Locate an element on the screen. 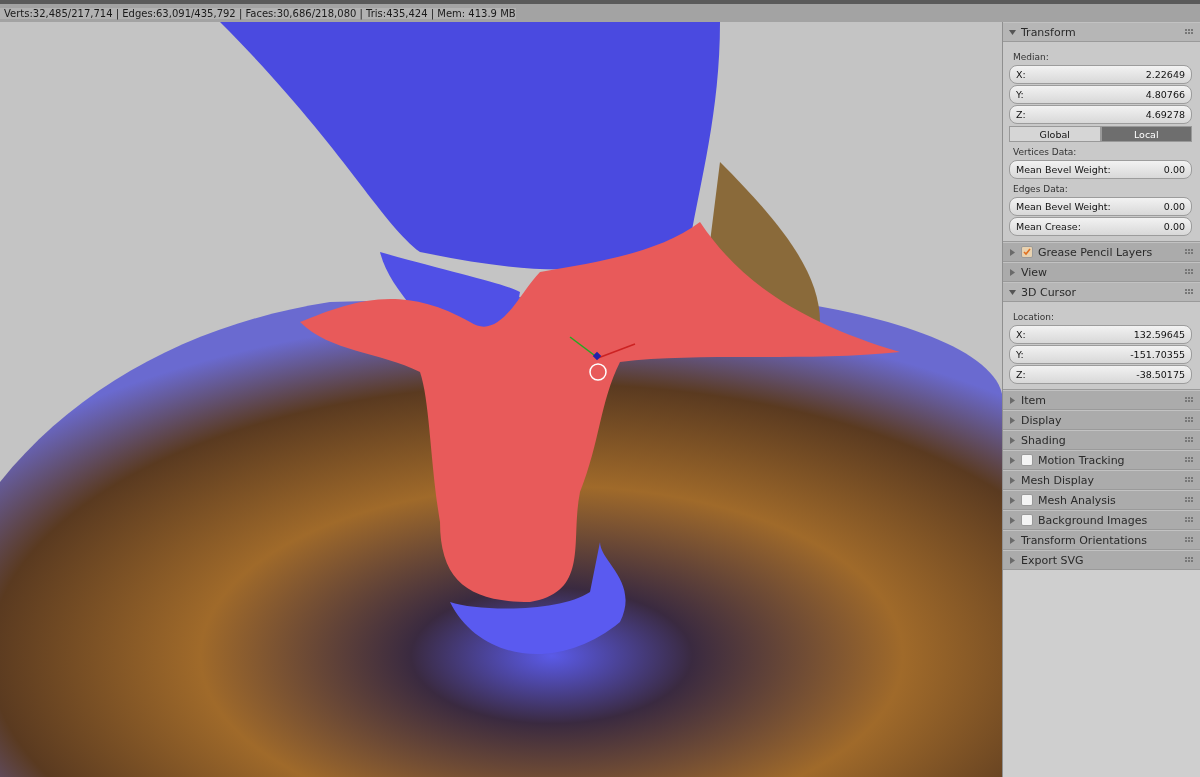  number-field: Z: -38.50175 is located at coordinates (1100, 374).